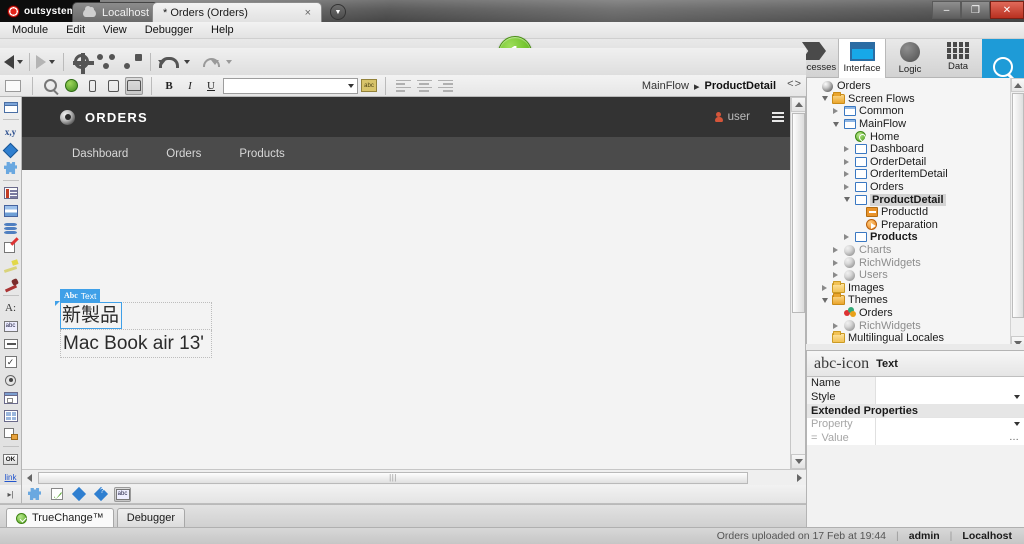 The width and height of the screenshot is (1024, 544). What do you see at coordinates (835, 124) in the screenshot?
I see `collapse-icon` at bounding box center [835, 124].